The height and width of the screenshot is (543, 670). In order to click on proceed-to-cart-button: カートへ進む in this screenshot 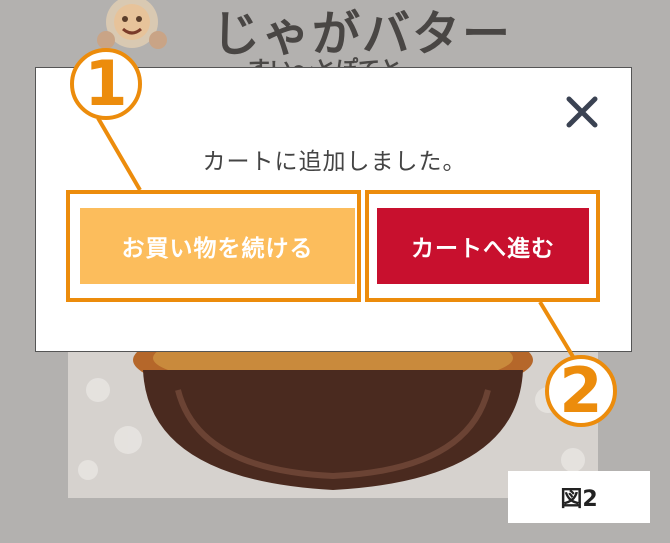, I will do `click(483, 246)`.